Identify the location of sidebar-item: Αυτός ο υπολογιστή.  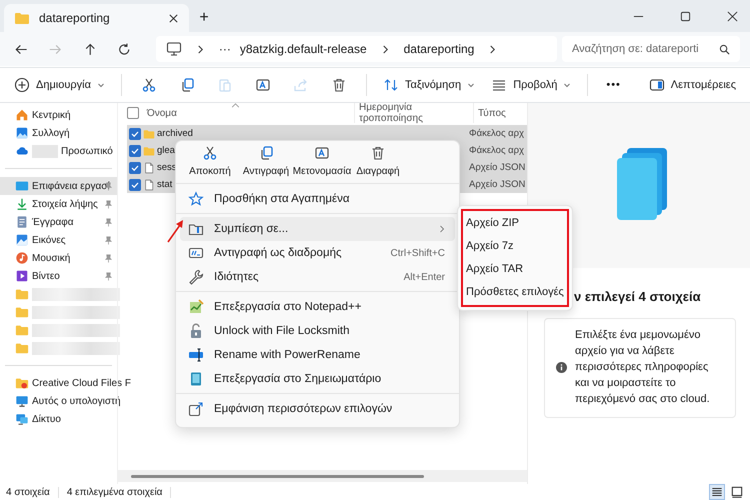
(60, 401).